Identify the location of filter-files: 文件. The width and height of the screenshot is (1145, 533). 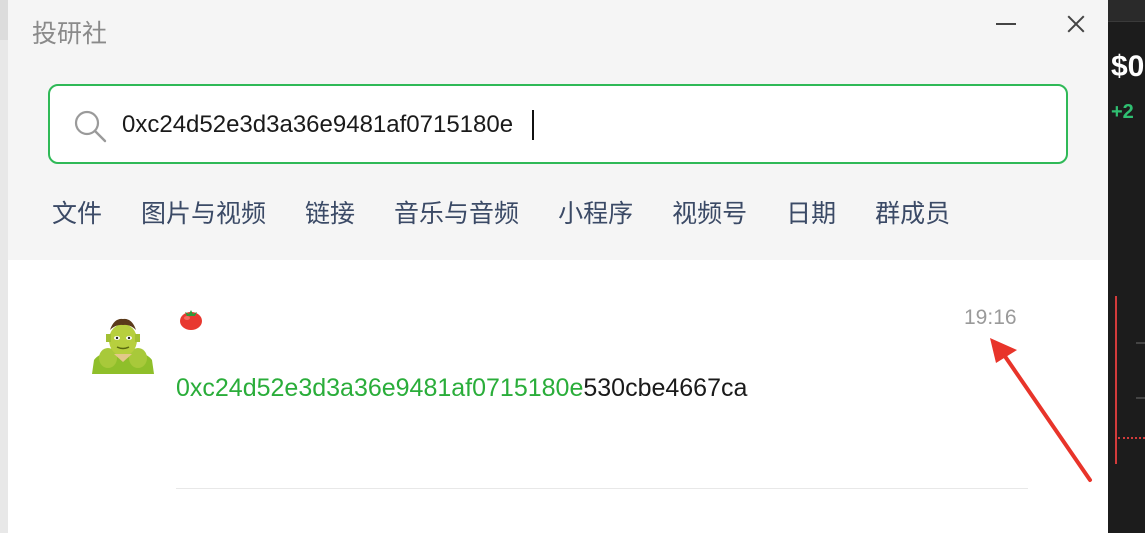
(77, 214).